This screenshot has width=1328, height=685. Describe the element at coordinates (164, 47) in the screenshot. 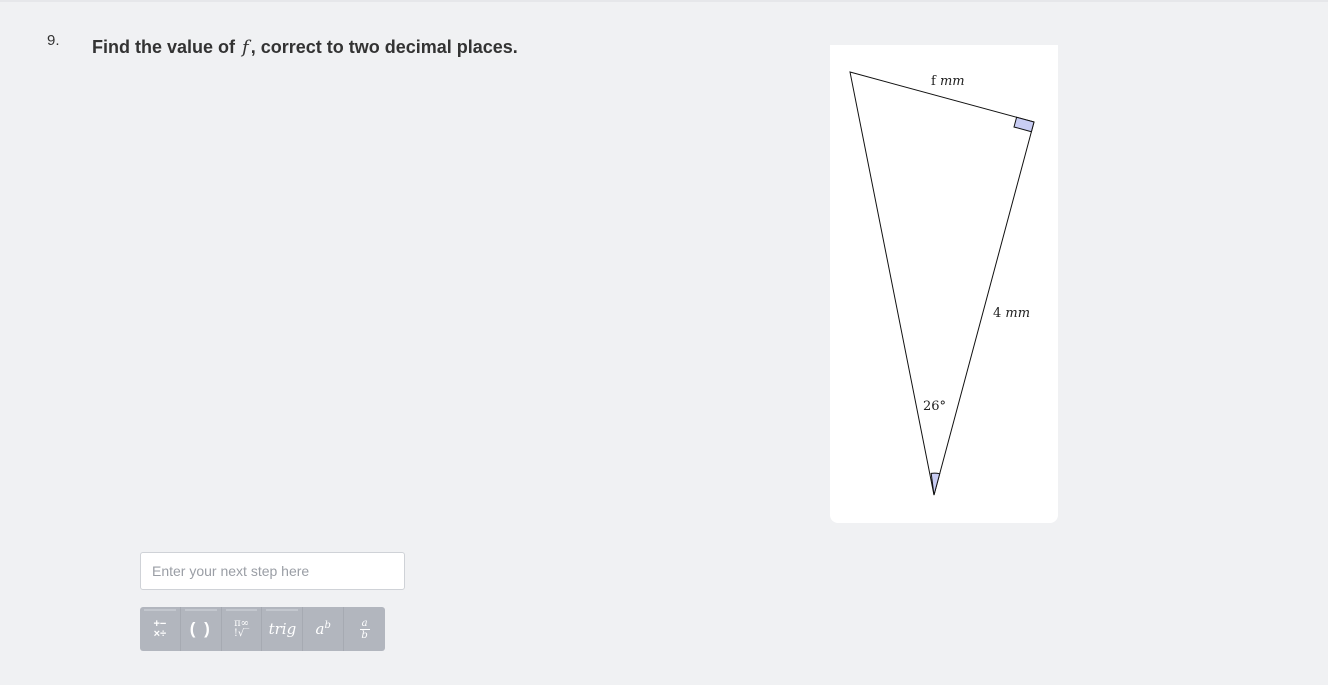

I see `prompt-text-start: Find the value of` at that location.